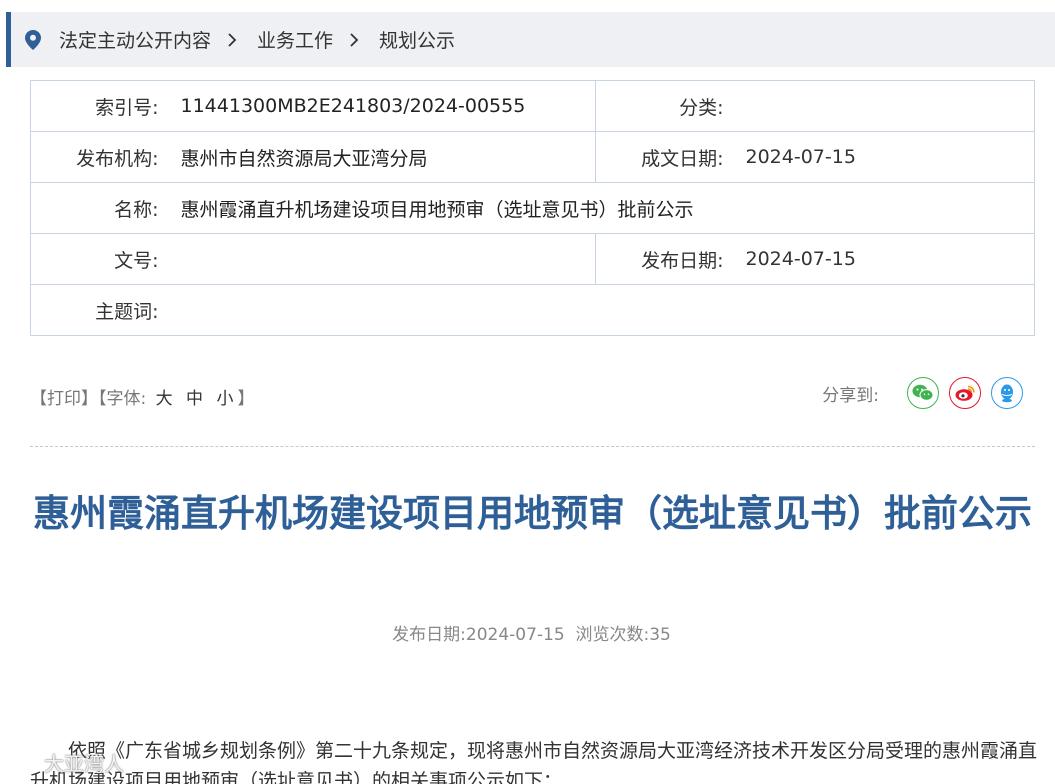 The height and width of the screenshot is (784, 1055). I want to click on keywords-value, so click(607, 310).